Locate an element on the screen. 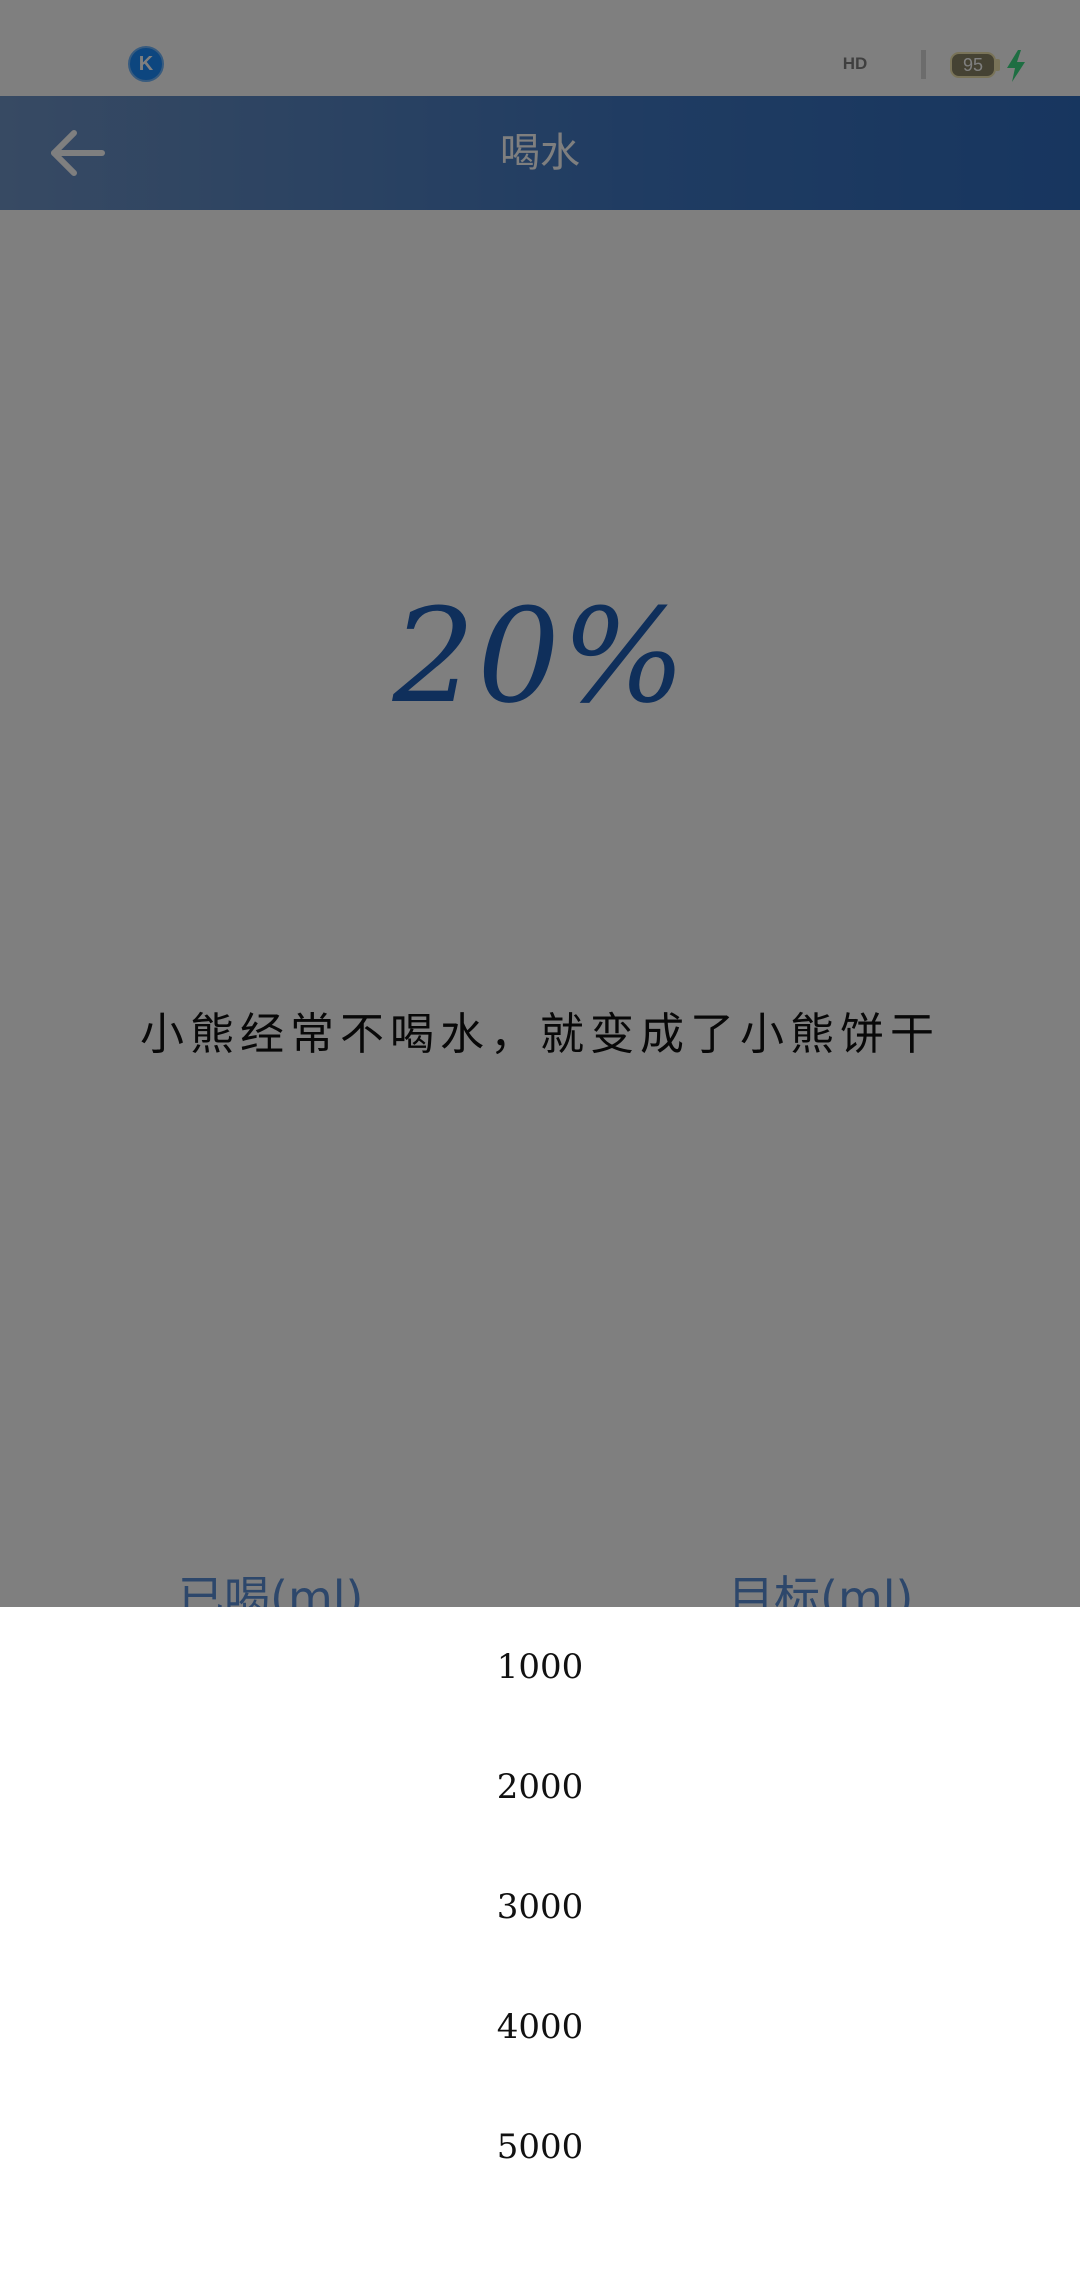 This screenshot has height=2280, width=1080. picker-option-3000: 3000 is located at coordinates (540, 1907).